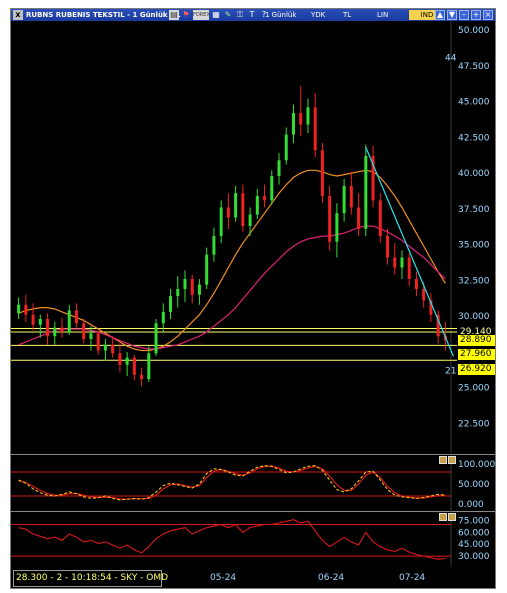  Describe the element at coordinates (443, 517) in the screenshot. I see `rsi-settings-icon` at that location.